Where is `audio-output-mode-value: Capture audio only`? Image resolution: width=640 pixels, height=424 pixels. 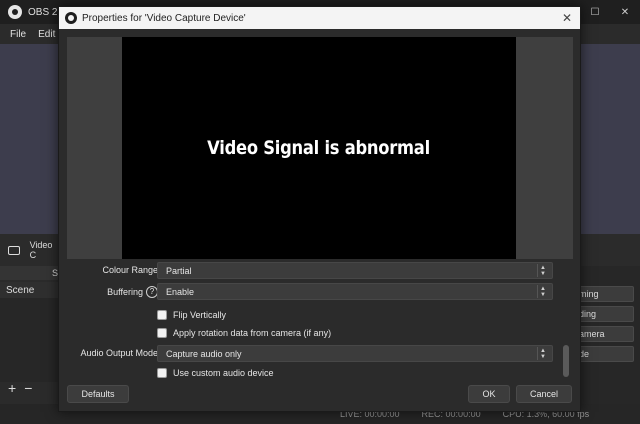 audio-output-mode-value: Capture audio only is located at coordinates (204, 354).